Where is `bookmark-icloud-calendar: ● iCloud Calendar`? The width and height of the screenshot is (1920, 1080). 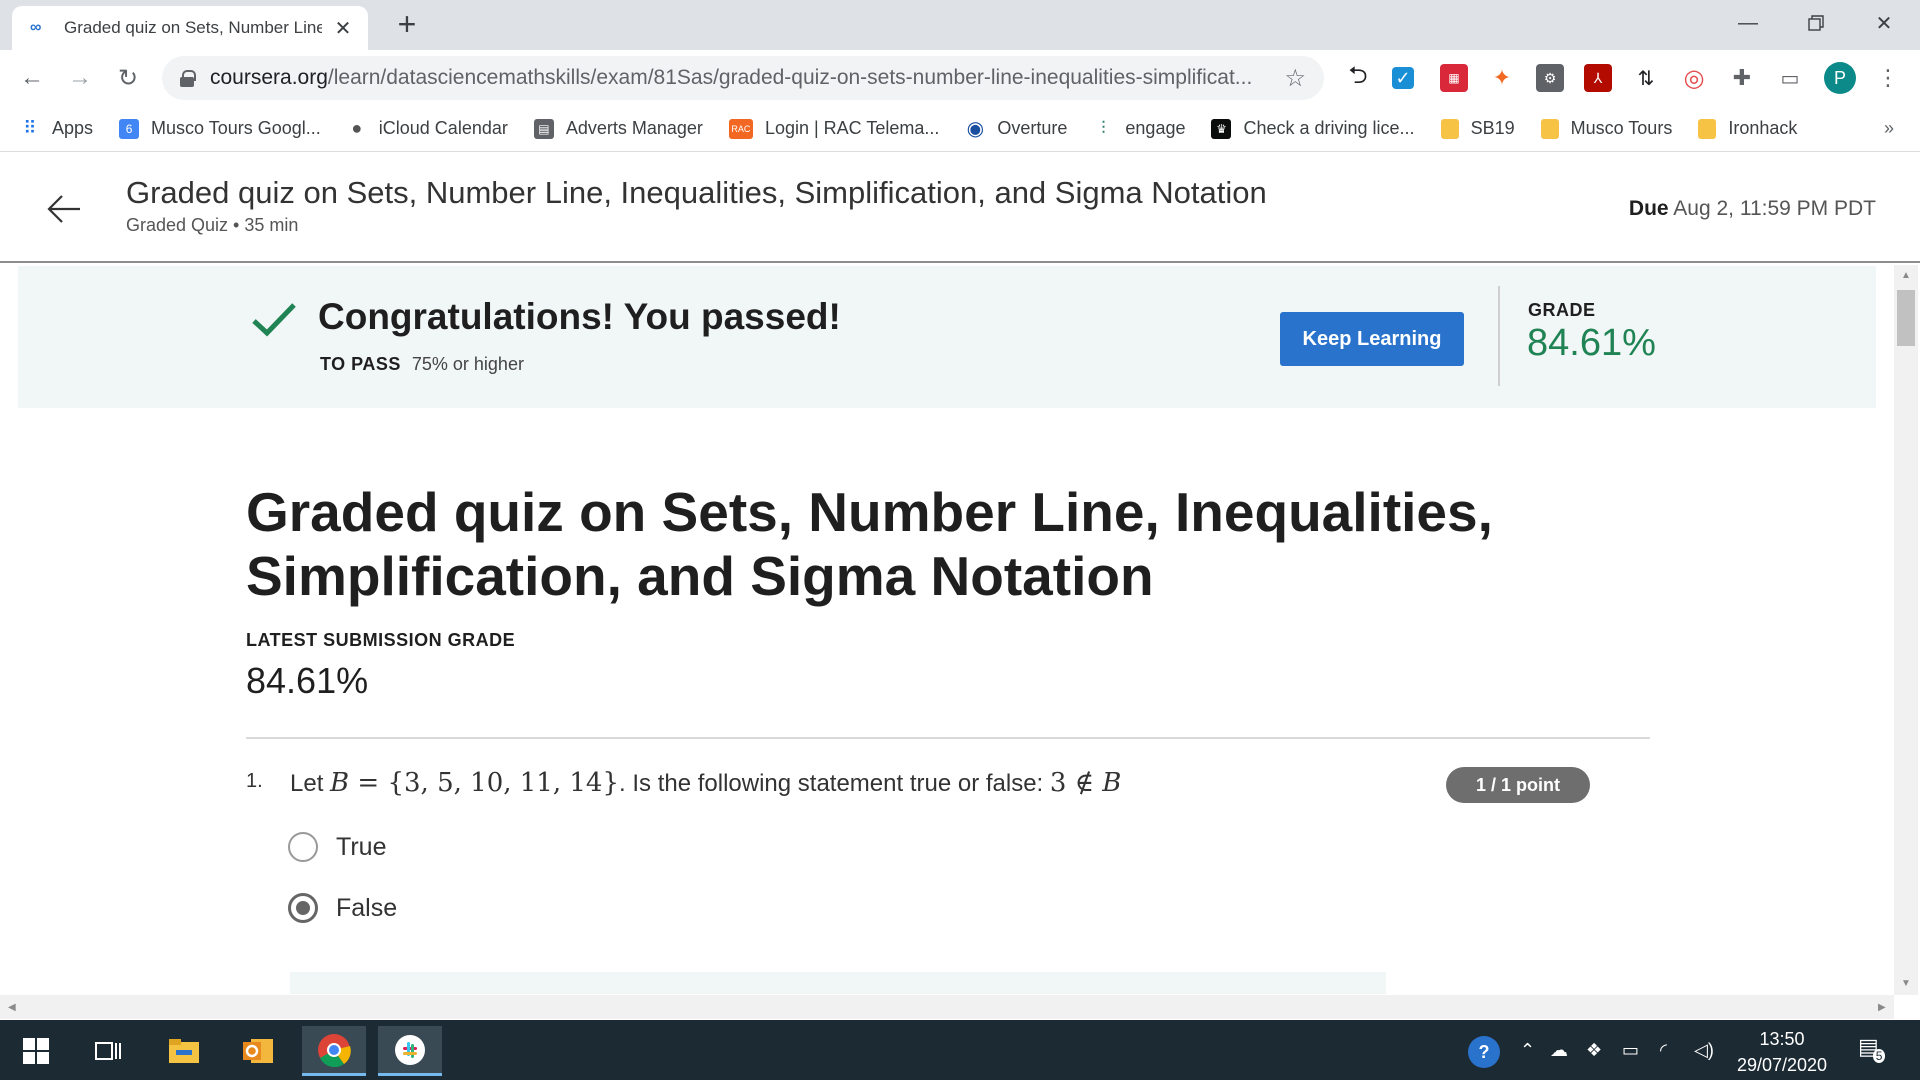
bookmark-icloud-calendar: ● iCloud Calendar is located at coordinates (427, 128).